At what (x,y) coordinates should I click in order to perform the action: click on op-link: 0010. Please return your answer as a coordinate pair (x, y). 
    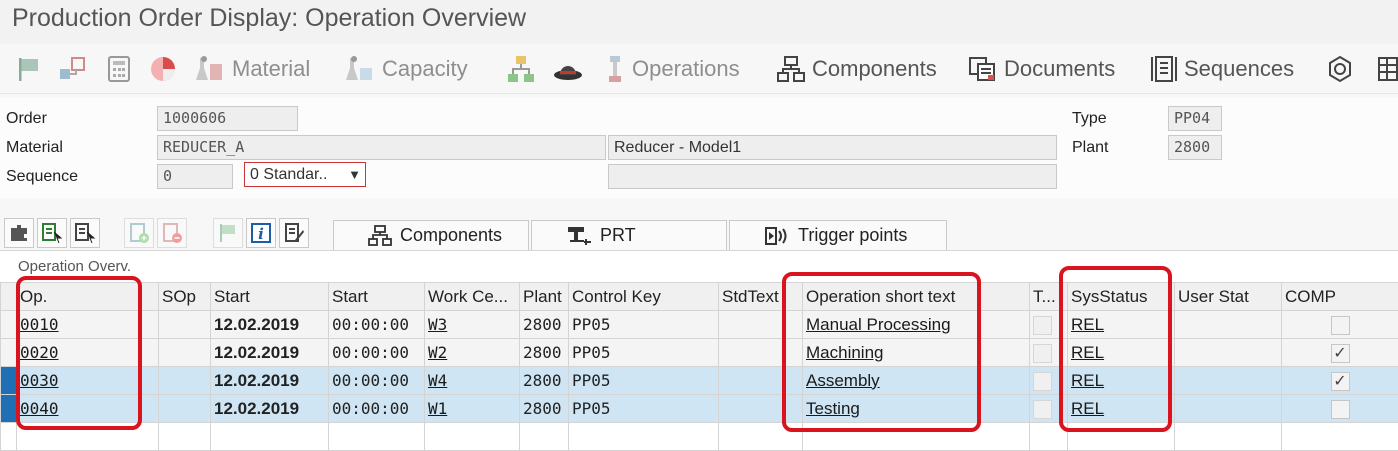
    Looking at the image, I should click on (39, 324).